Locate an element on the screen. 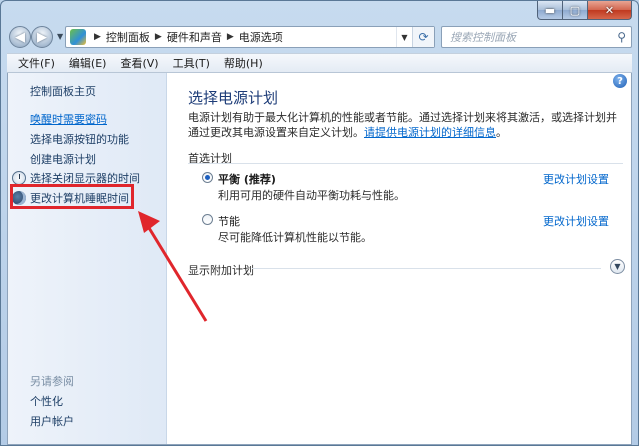 This screenshot has width=639, height=446. recent-pages-dropdown-icon: ▼ is located at coordinates (60, 36).